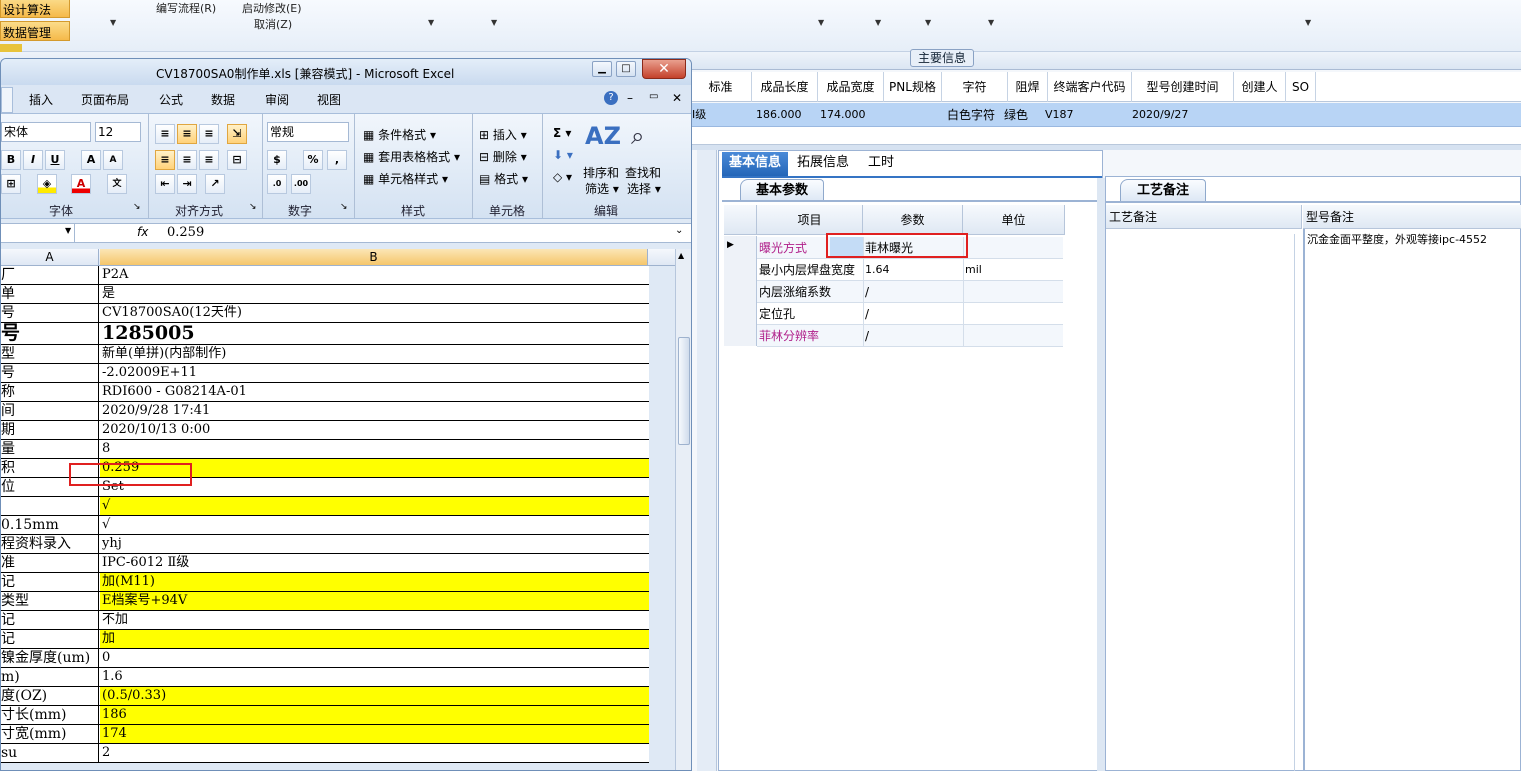 This screenshot has width=1521, height=771. What do you see at coordinates (185, 232) in the screenshot?
I see `formula-input: 0.259` at bounding box center [185, 232].